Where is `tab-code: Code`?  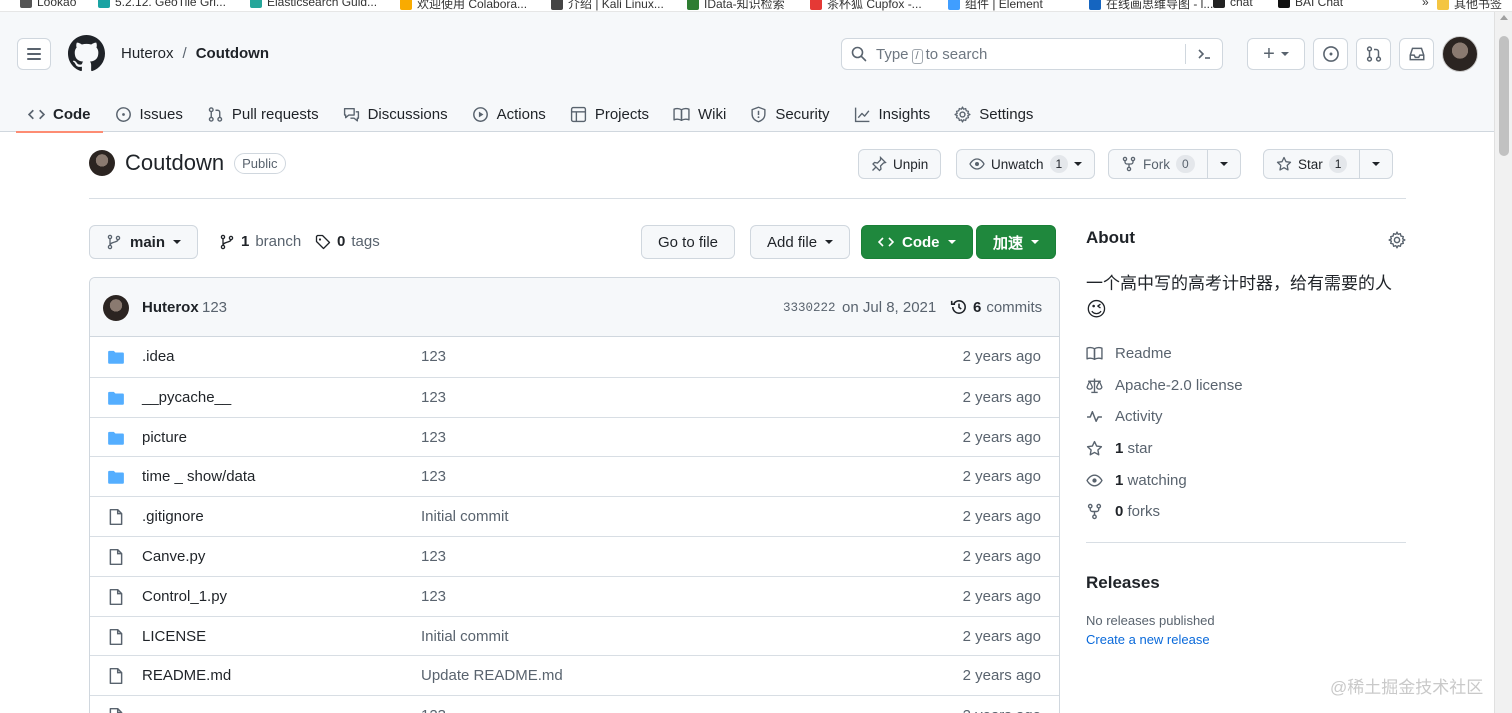 tab-code: Code is located at coordinates (59, 114).